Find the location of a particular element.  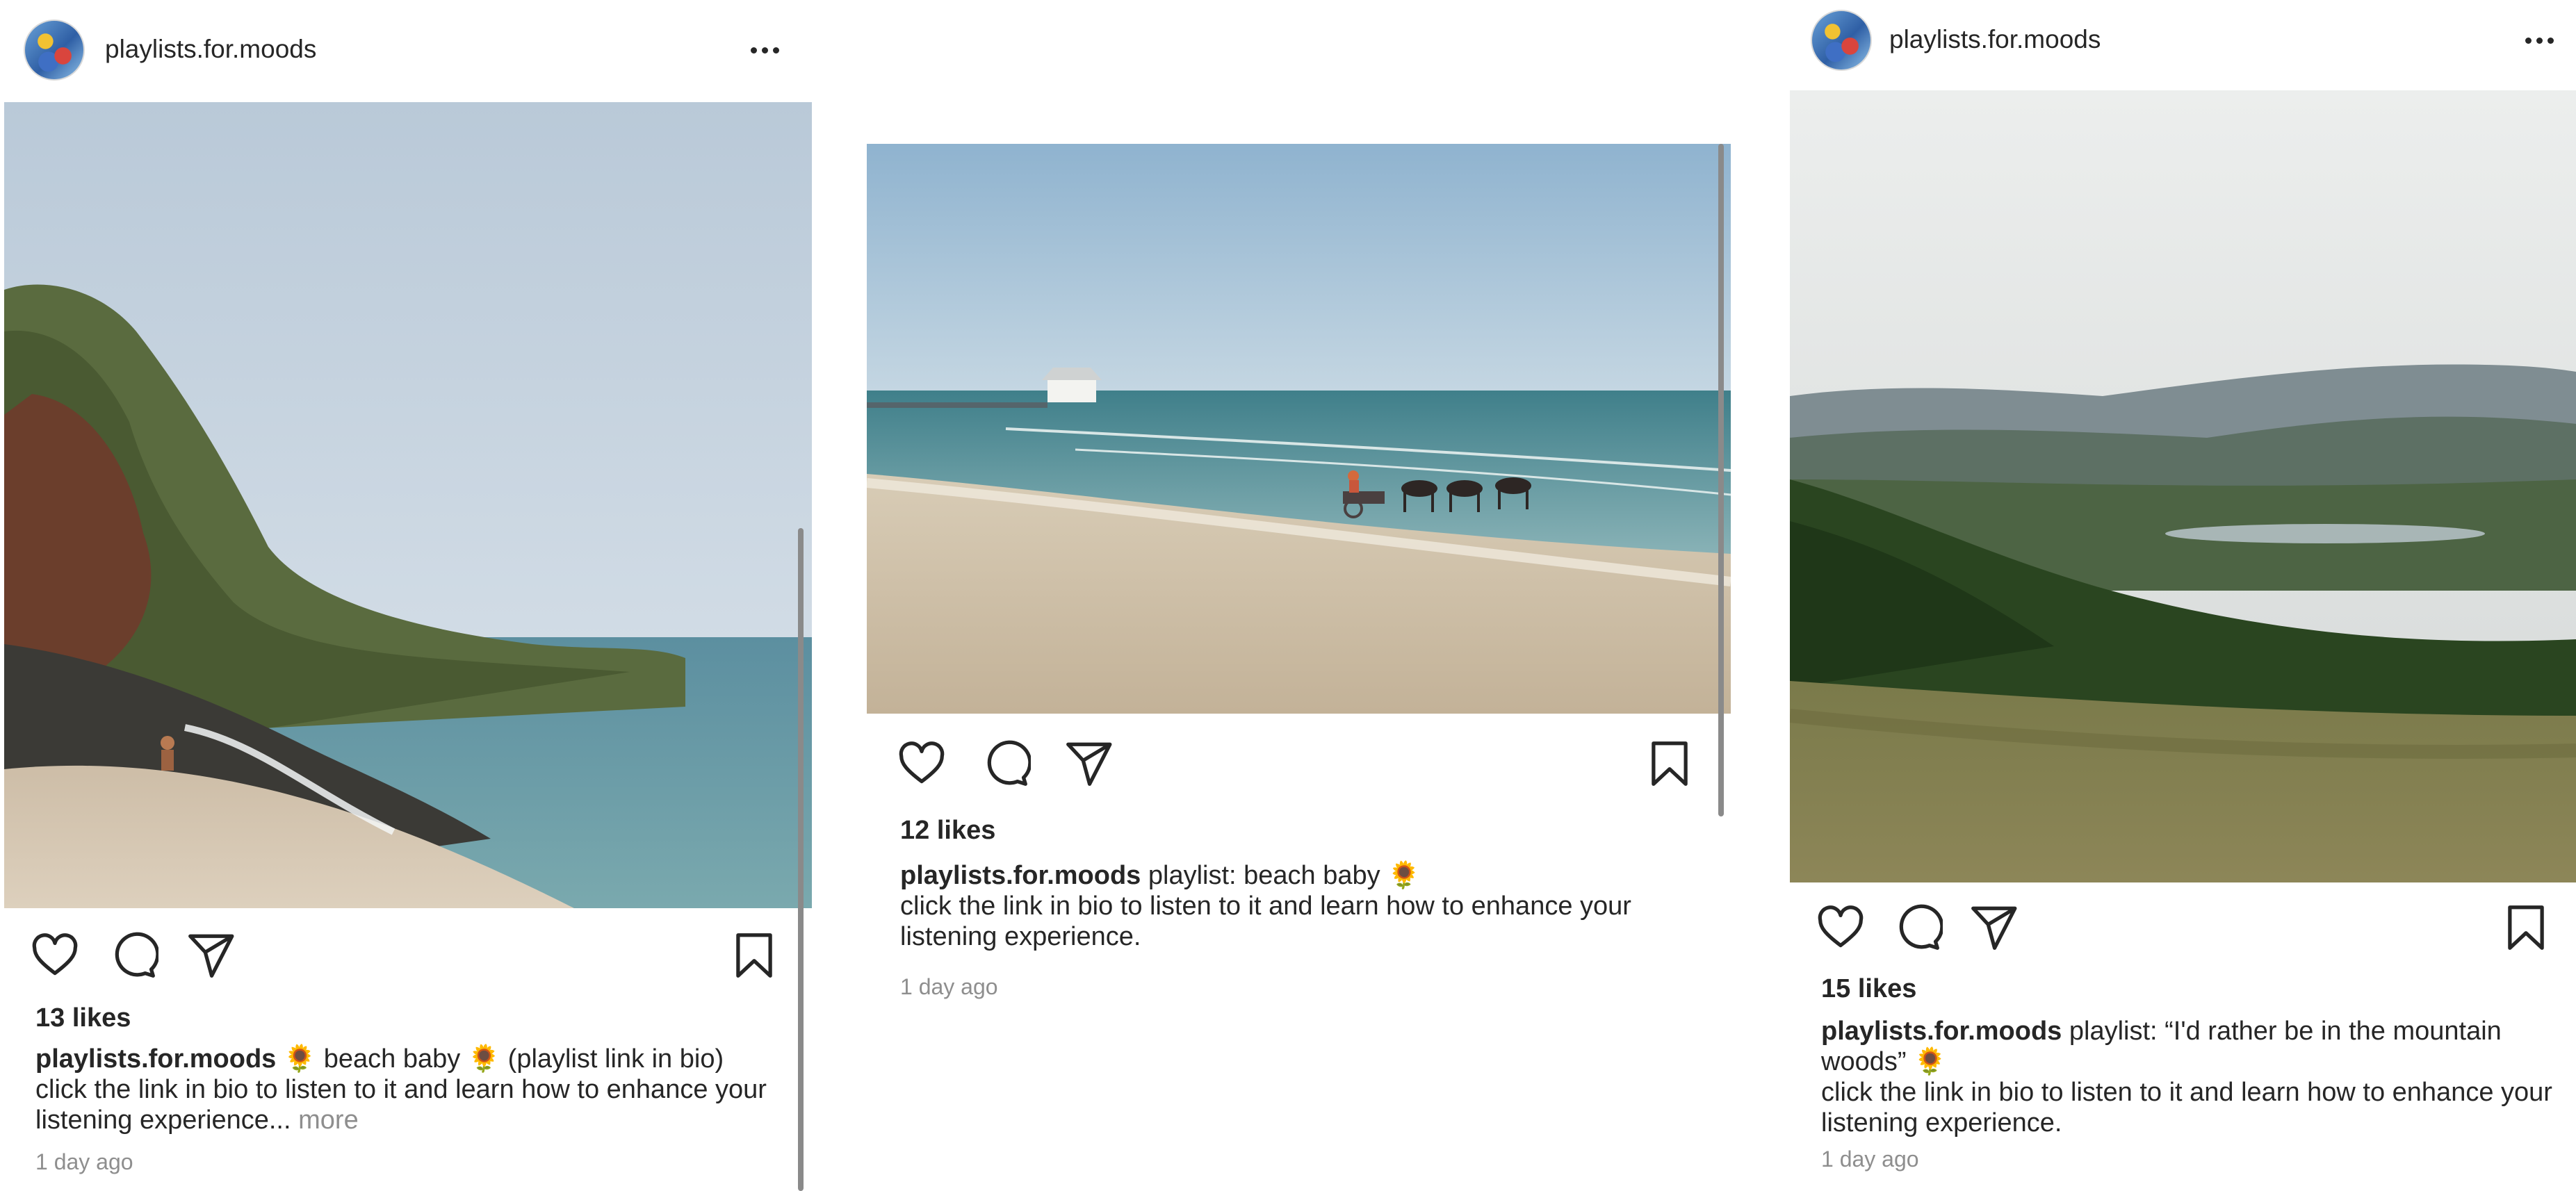

caption-more-link: more is located at coordinates (328, 1120).